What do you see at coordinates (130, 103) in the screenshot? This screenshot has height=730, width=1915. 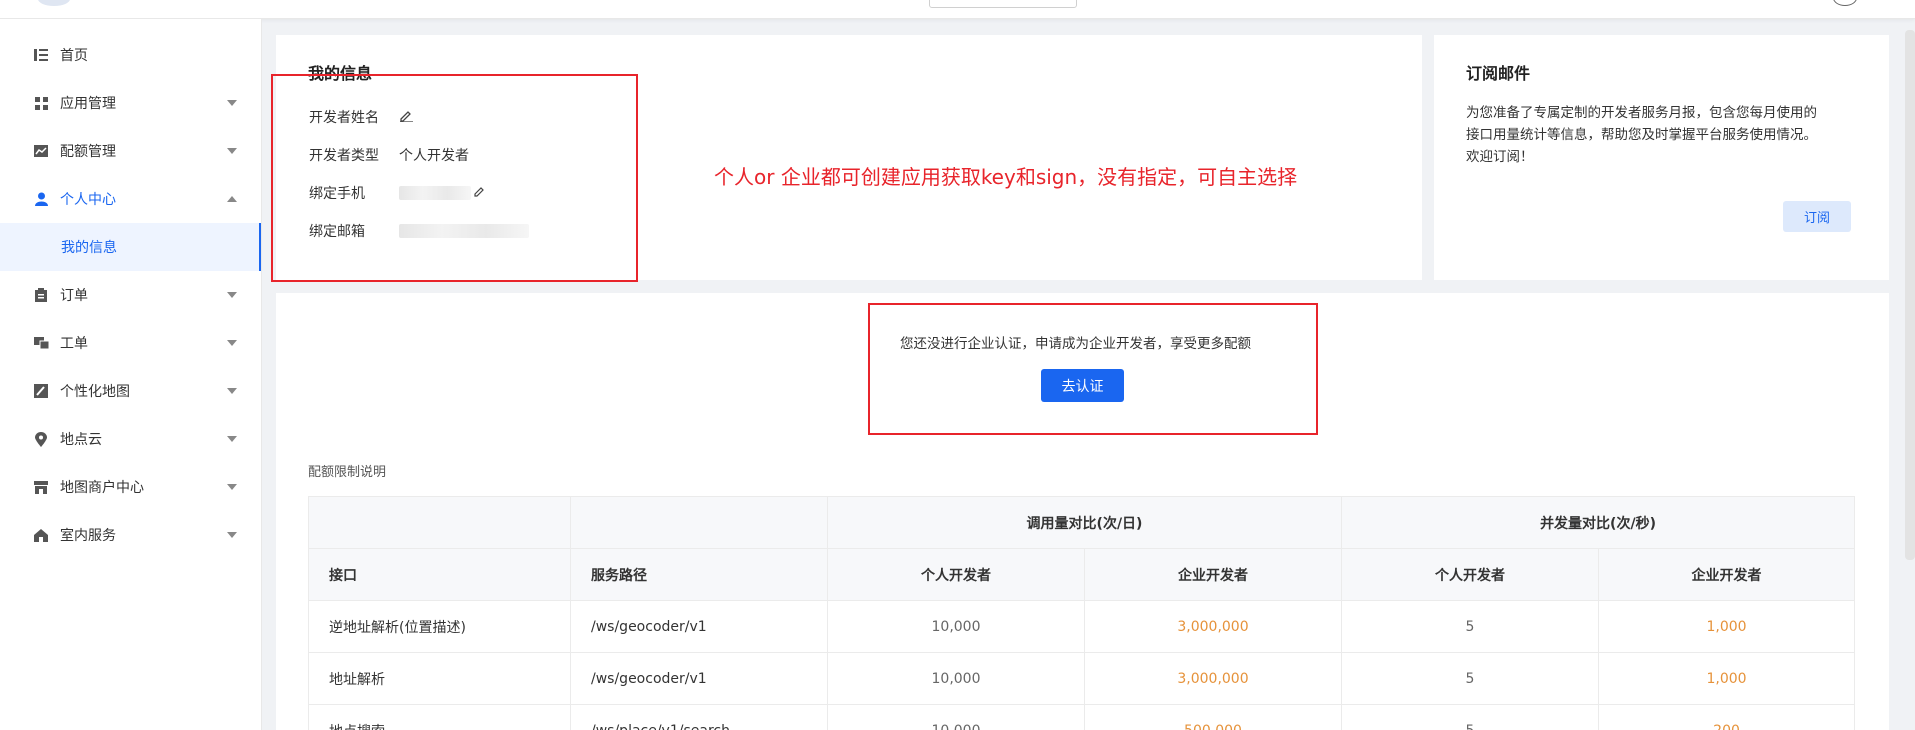 I see `sidebar-item-apps: 应用管理` at bounding box center [130, 103].